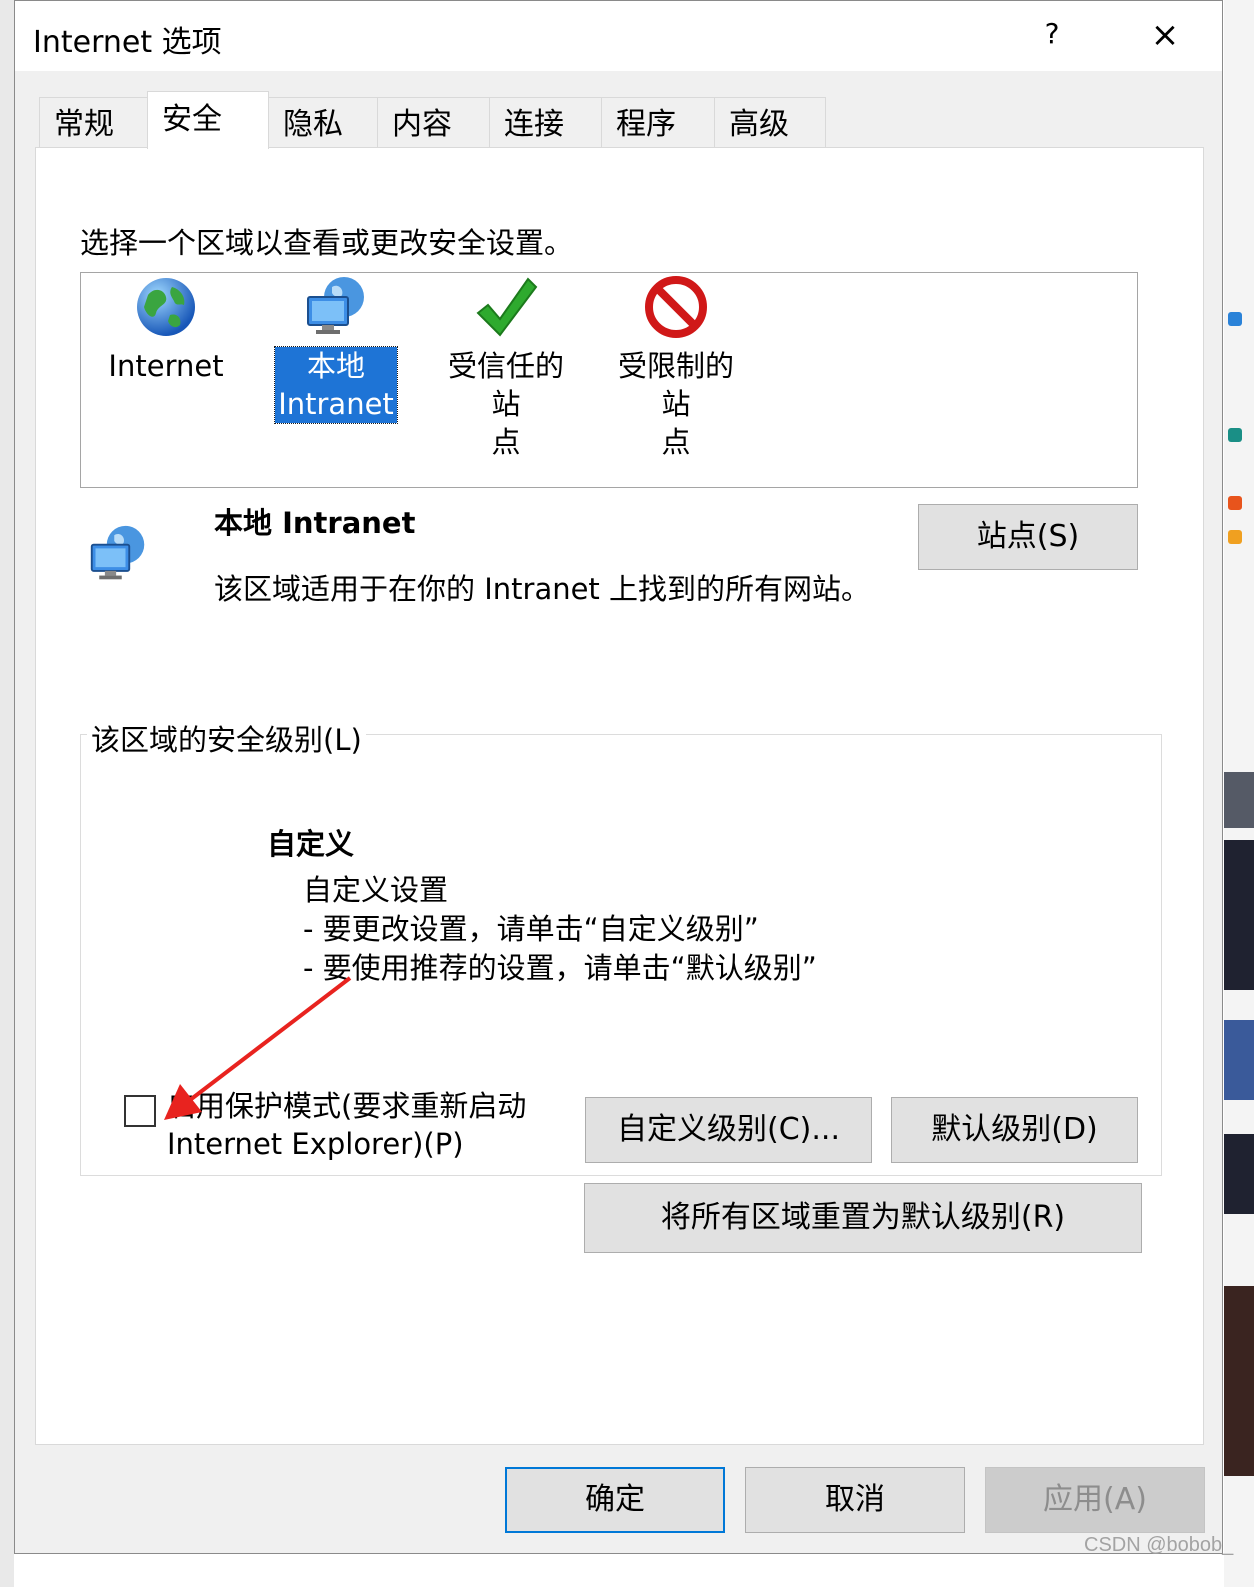 The image size is (1254, 1587). What do you see at coordinates (166, 307) in the screenshot?
I see `globe-icon` at bounding box center [166, 307].